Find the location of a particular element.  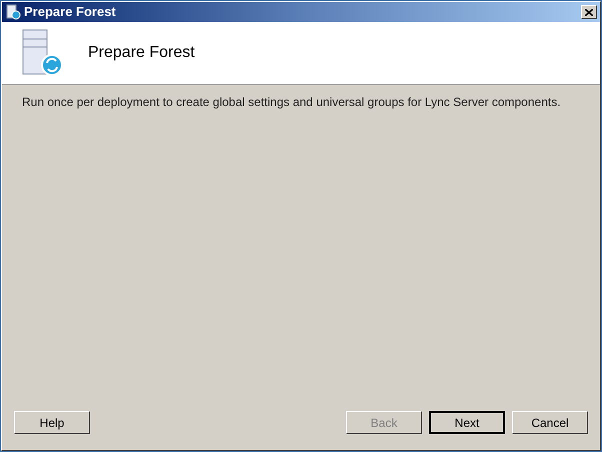

header-title: Prepare Forest is located at coordinates (141, 53).